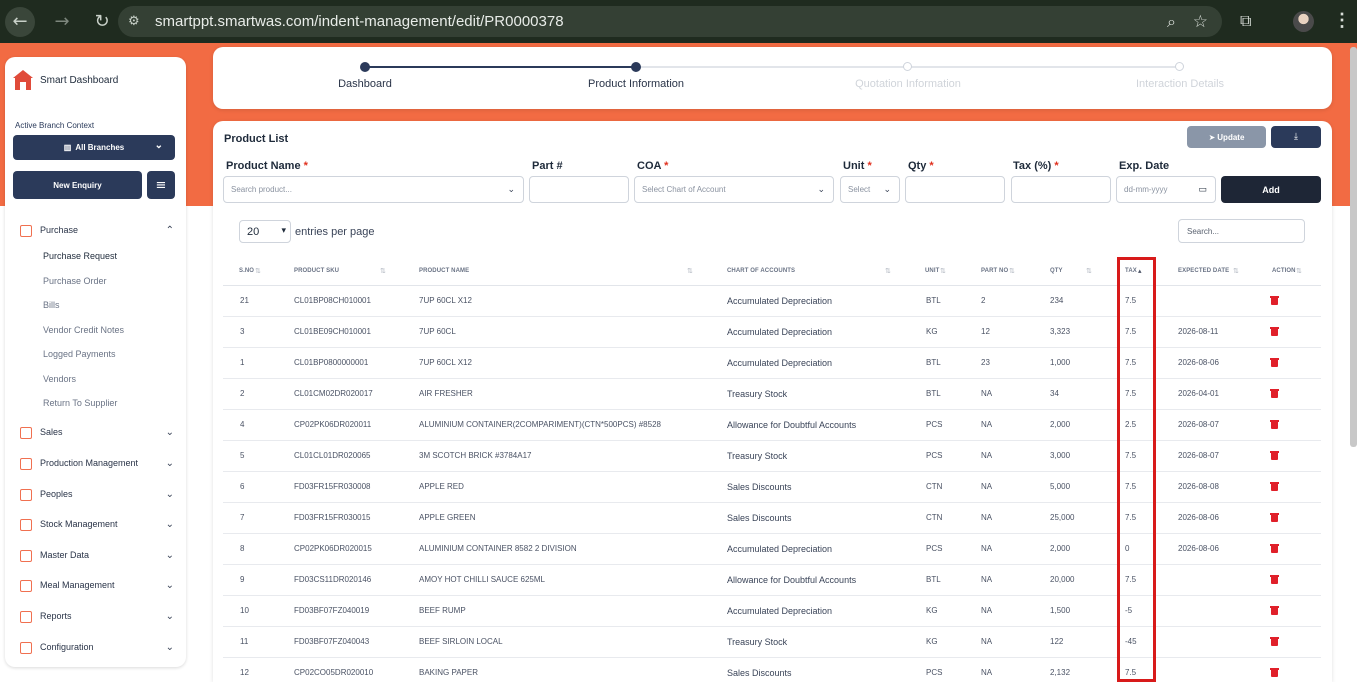  I want to click on qty-input, so click(955, 189).